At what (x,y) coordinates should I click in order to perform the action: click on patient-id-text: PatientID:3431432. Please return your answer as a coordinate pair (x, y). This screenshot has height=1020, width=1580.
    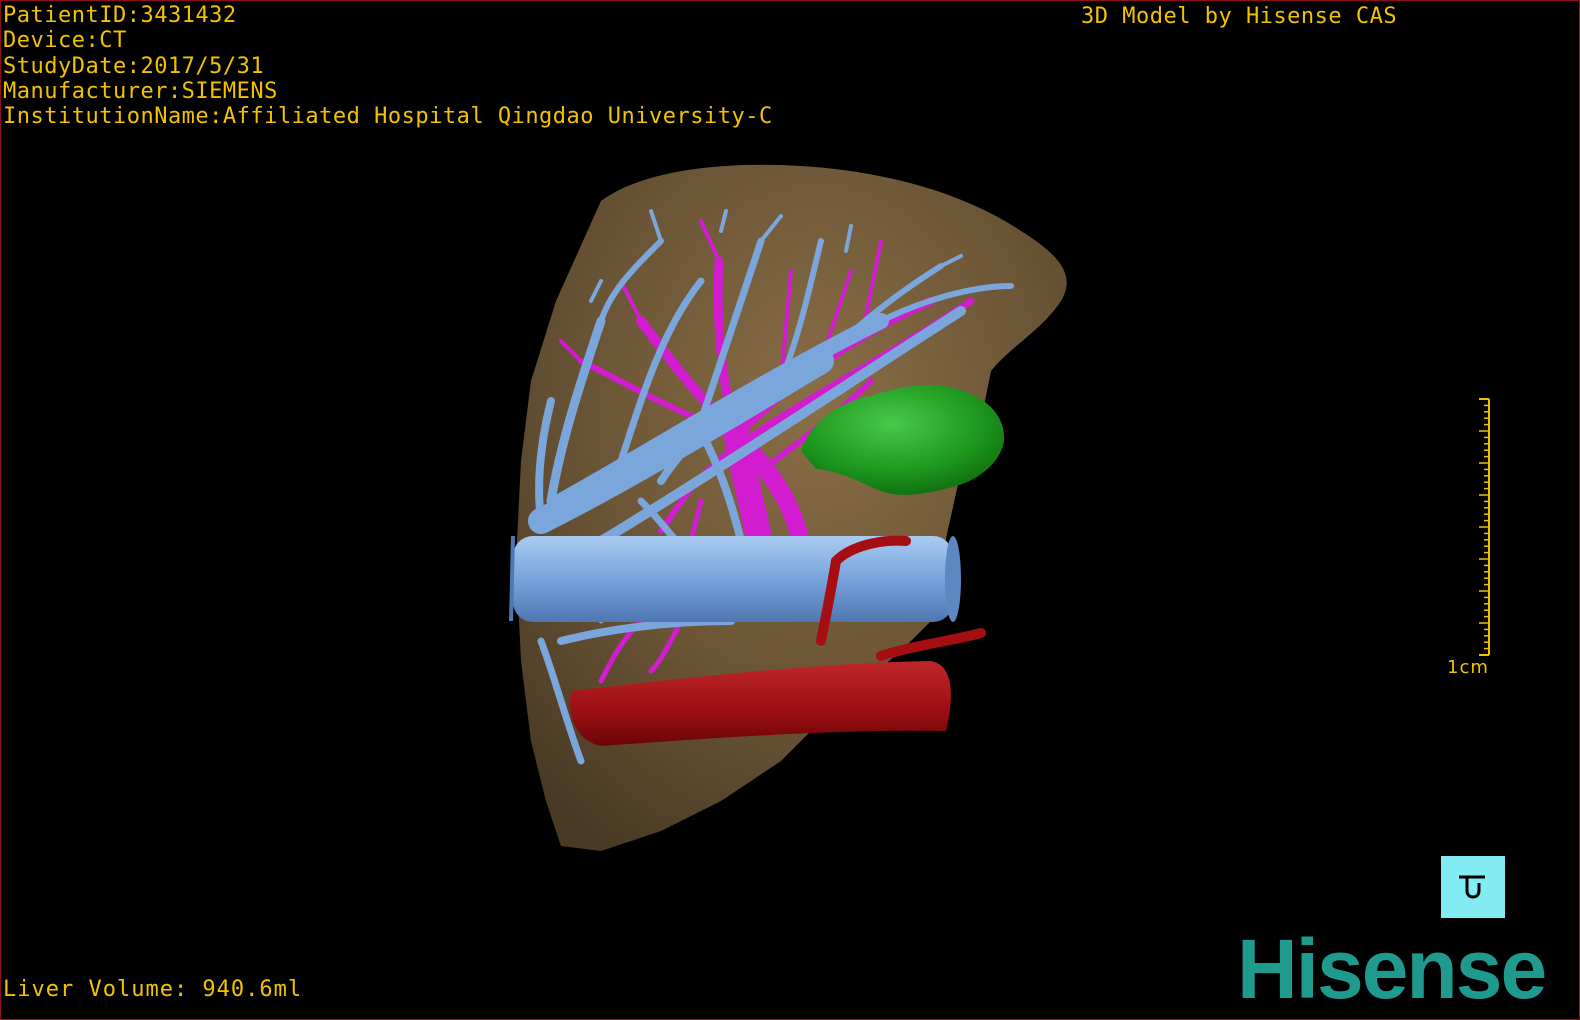
    Looking at the image, I should click on (120, 15).